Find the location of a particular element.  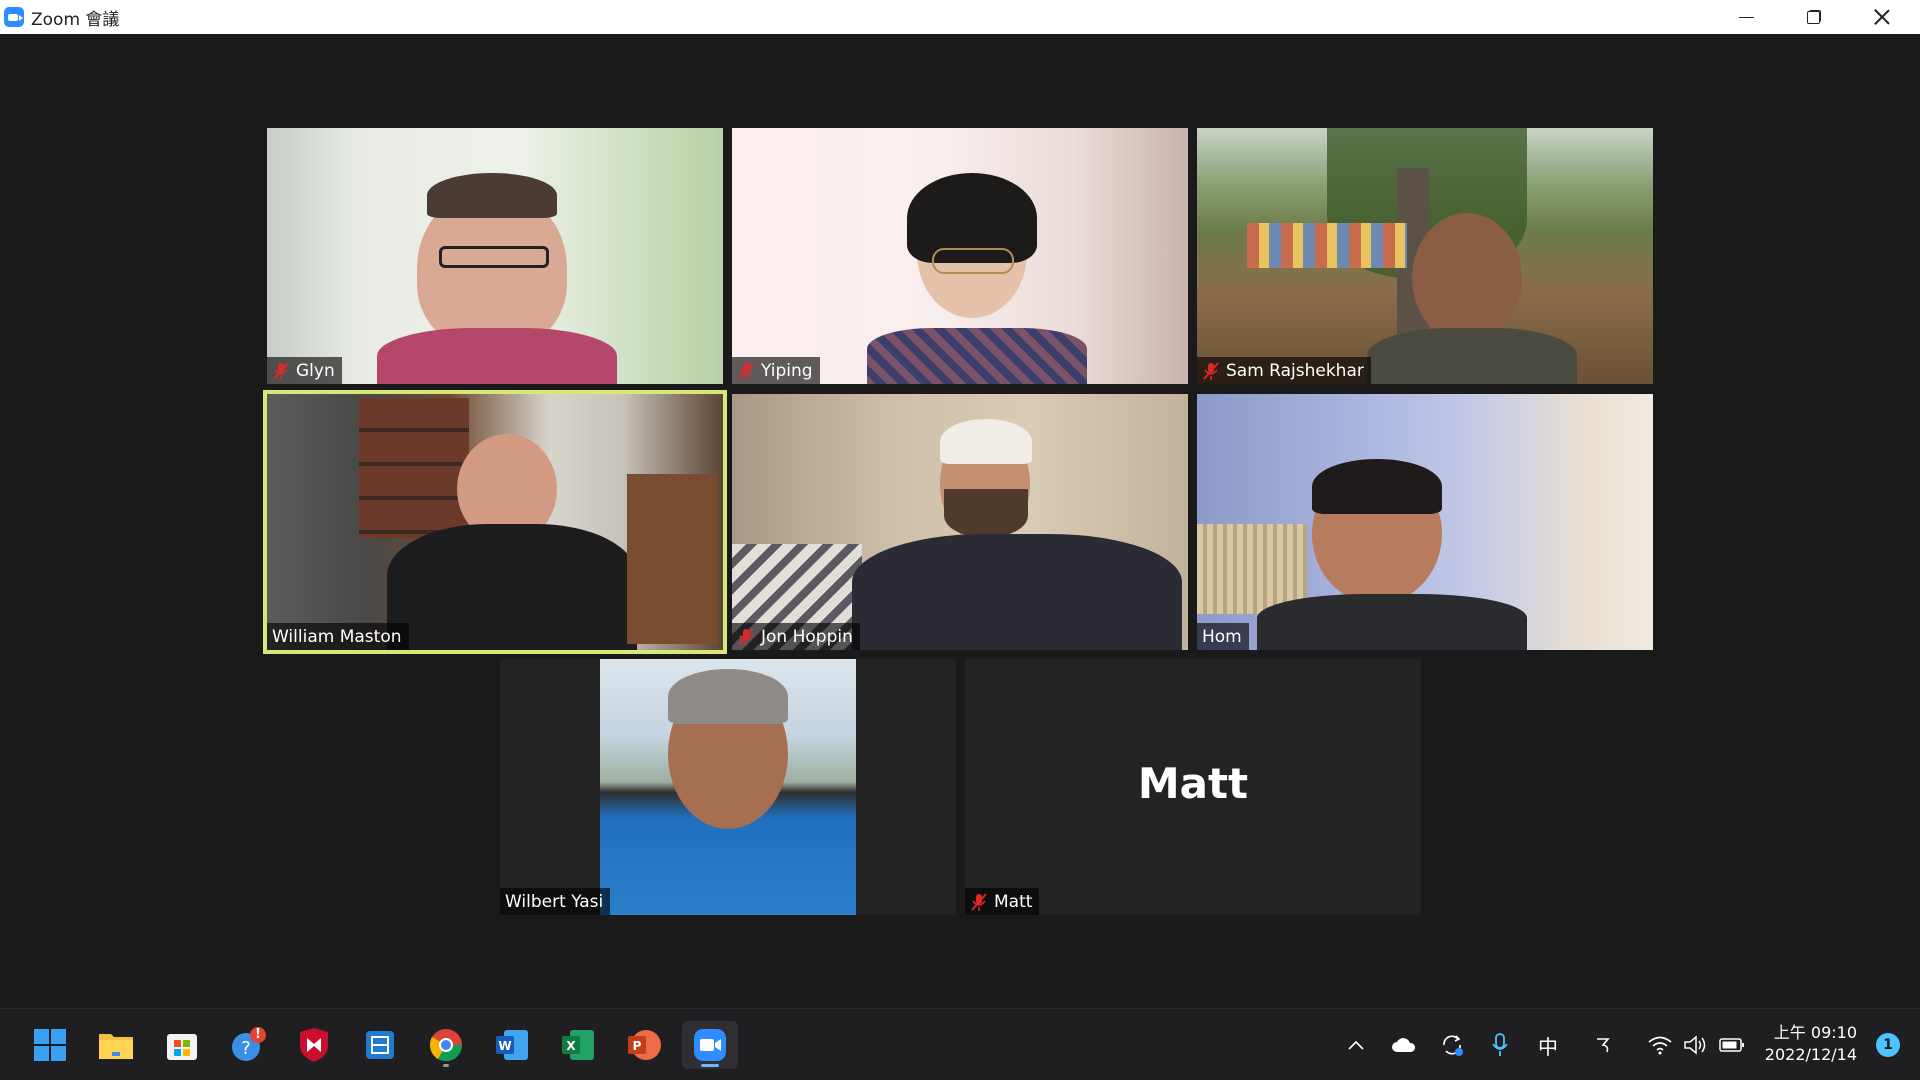

store-icon is located at coordinates (182, 1047).